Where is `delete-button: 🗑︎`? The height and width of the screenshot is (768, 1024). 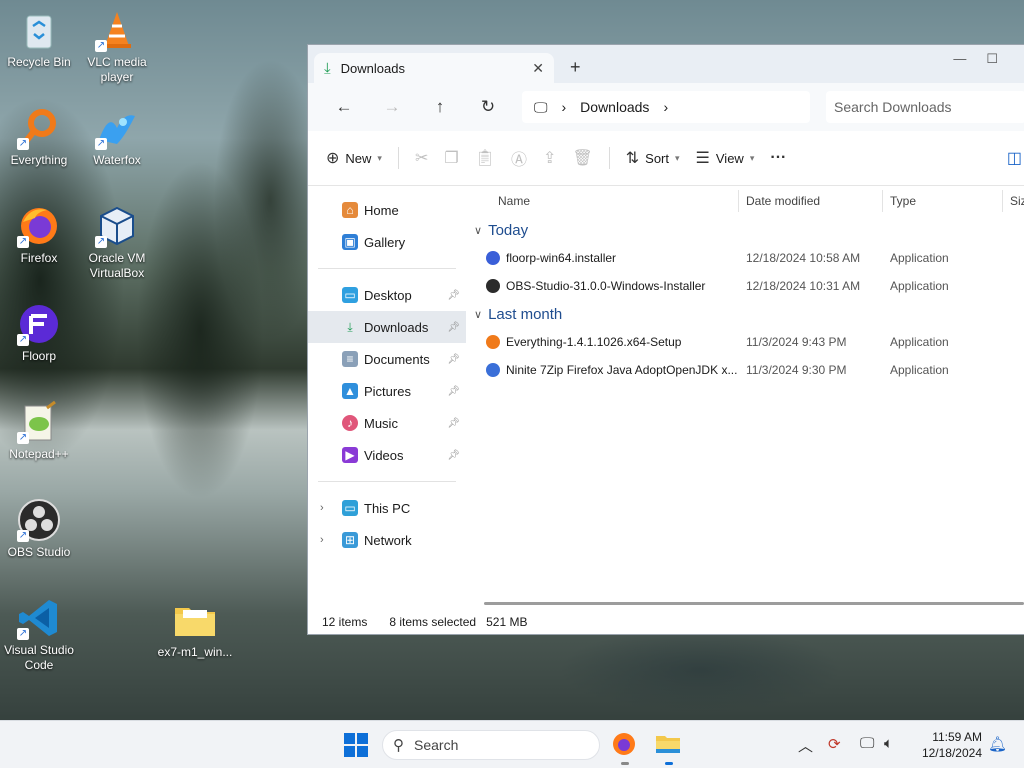 delete-button: 🗑︎ is located at coordinates (582, 158).